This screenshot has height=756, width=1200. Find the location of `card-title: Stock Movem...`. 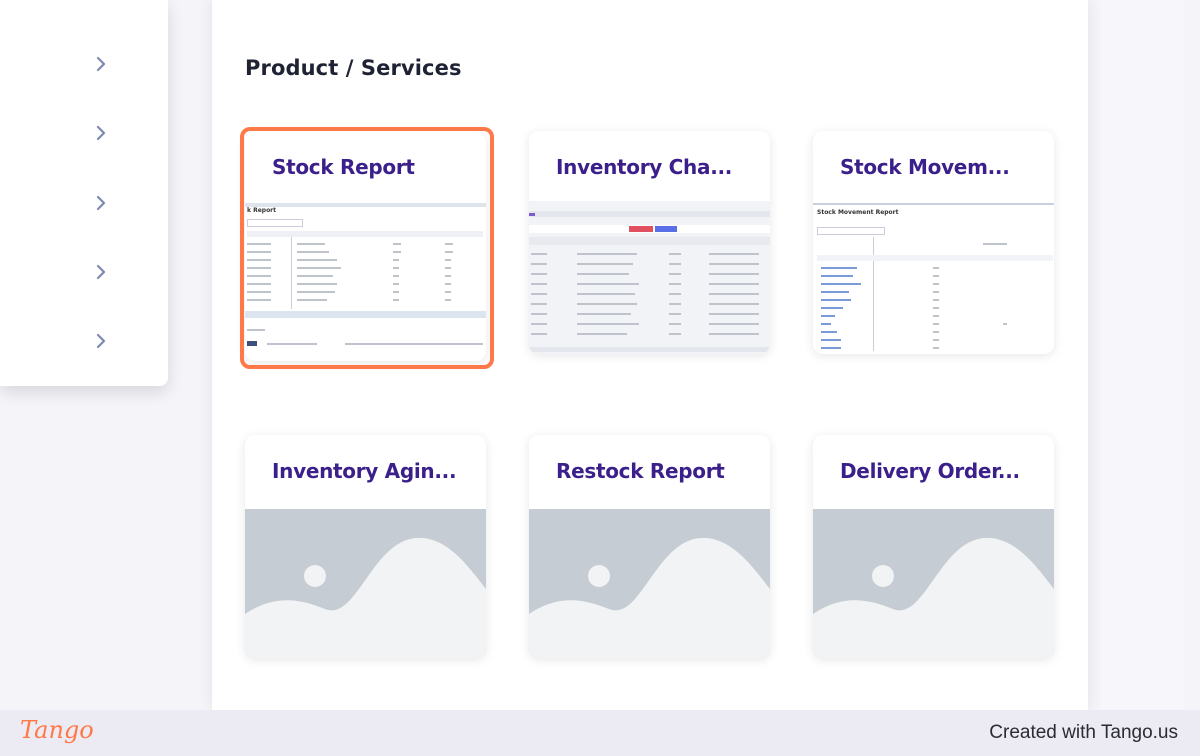

card-title: Stock Movem... is located at coordinates (925, 167).